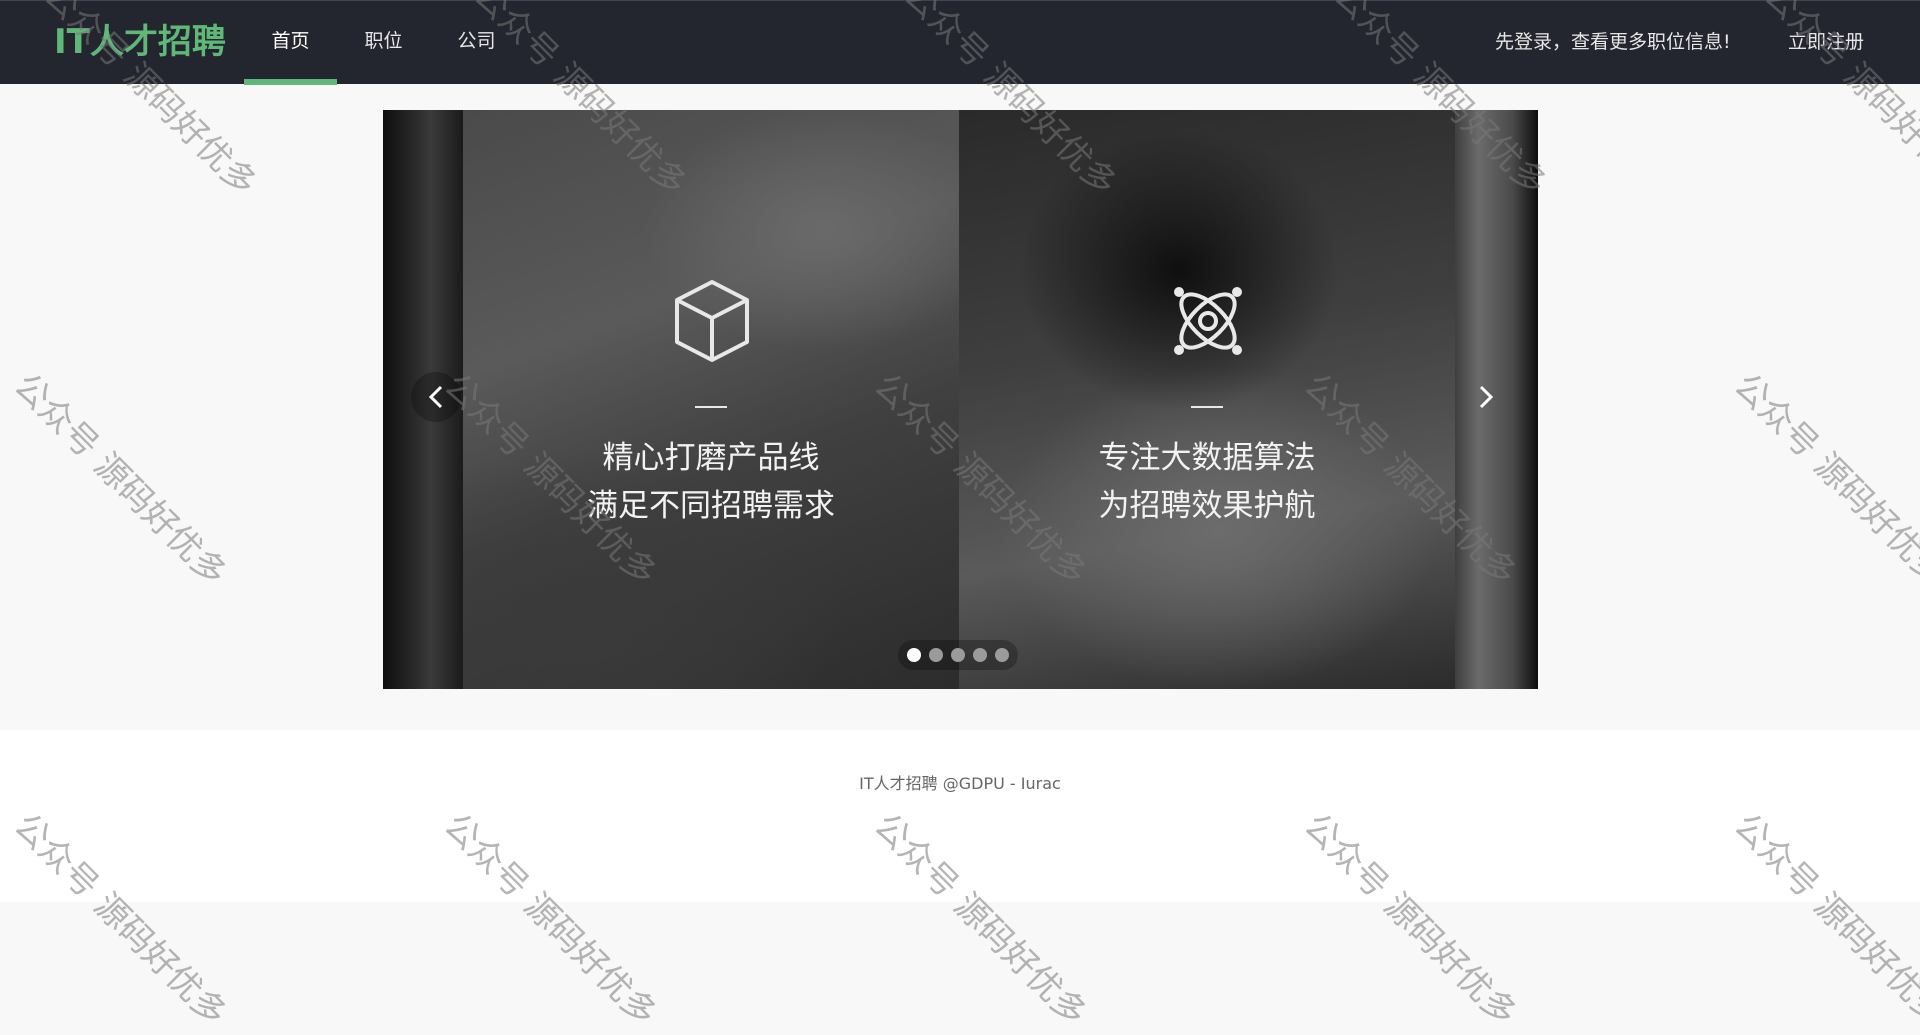 This screenshot has width=1920, height=1035. What do you see at coordinates (960, 42) in the screenshot?
I see `top-nav-bar: IT人才招聘 首页 职位 公司 先登录，查看更多职位信息! 立即注册` at bounding box center [960, 42].